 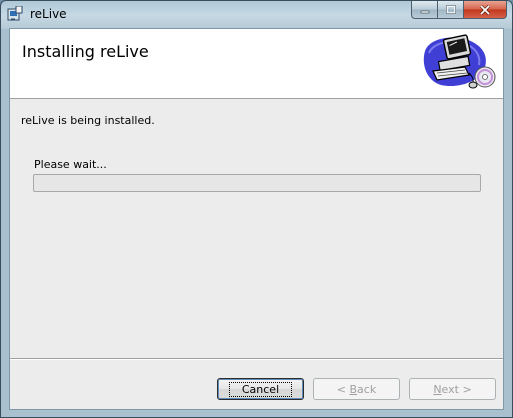 I want to click on install-status-text: reLive is being installed., so click(x=88, y=120).